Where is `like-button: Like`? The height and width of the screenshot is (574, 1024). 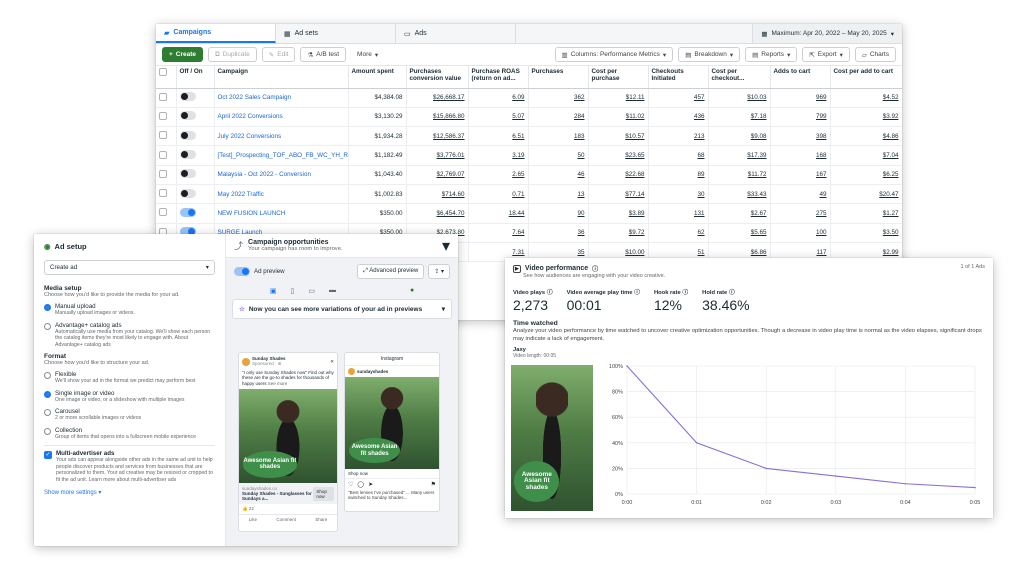 like-button: Like is located at coordinates (253, 519).